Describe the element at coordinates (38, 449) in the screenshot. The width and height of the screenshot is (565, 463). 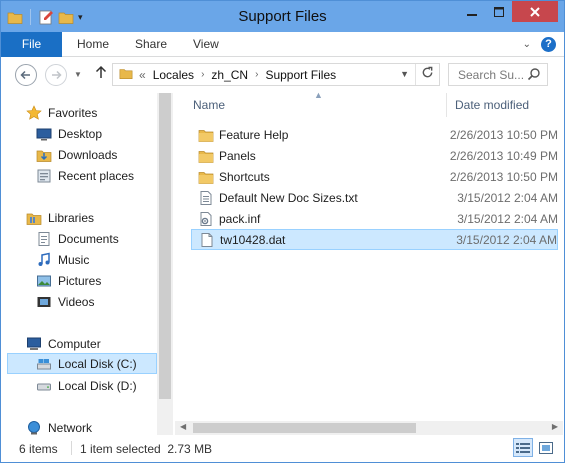
I see `item-count: 6 items` at that location.